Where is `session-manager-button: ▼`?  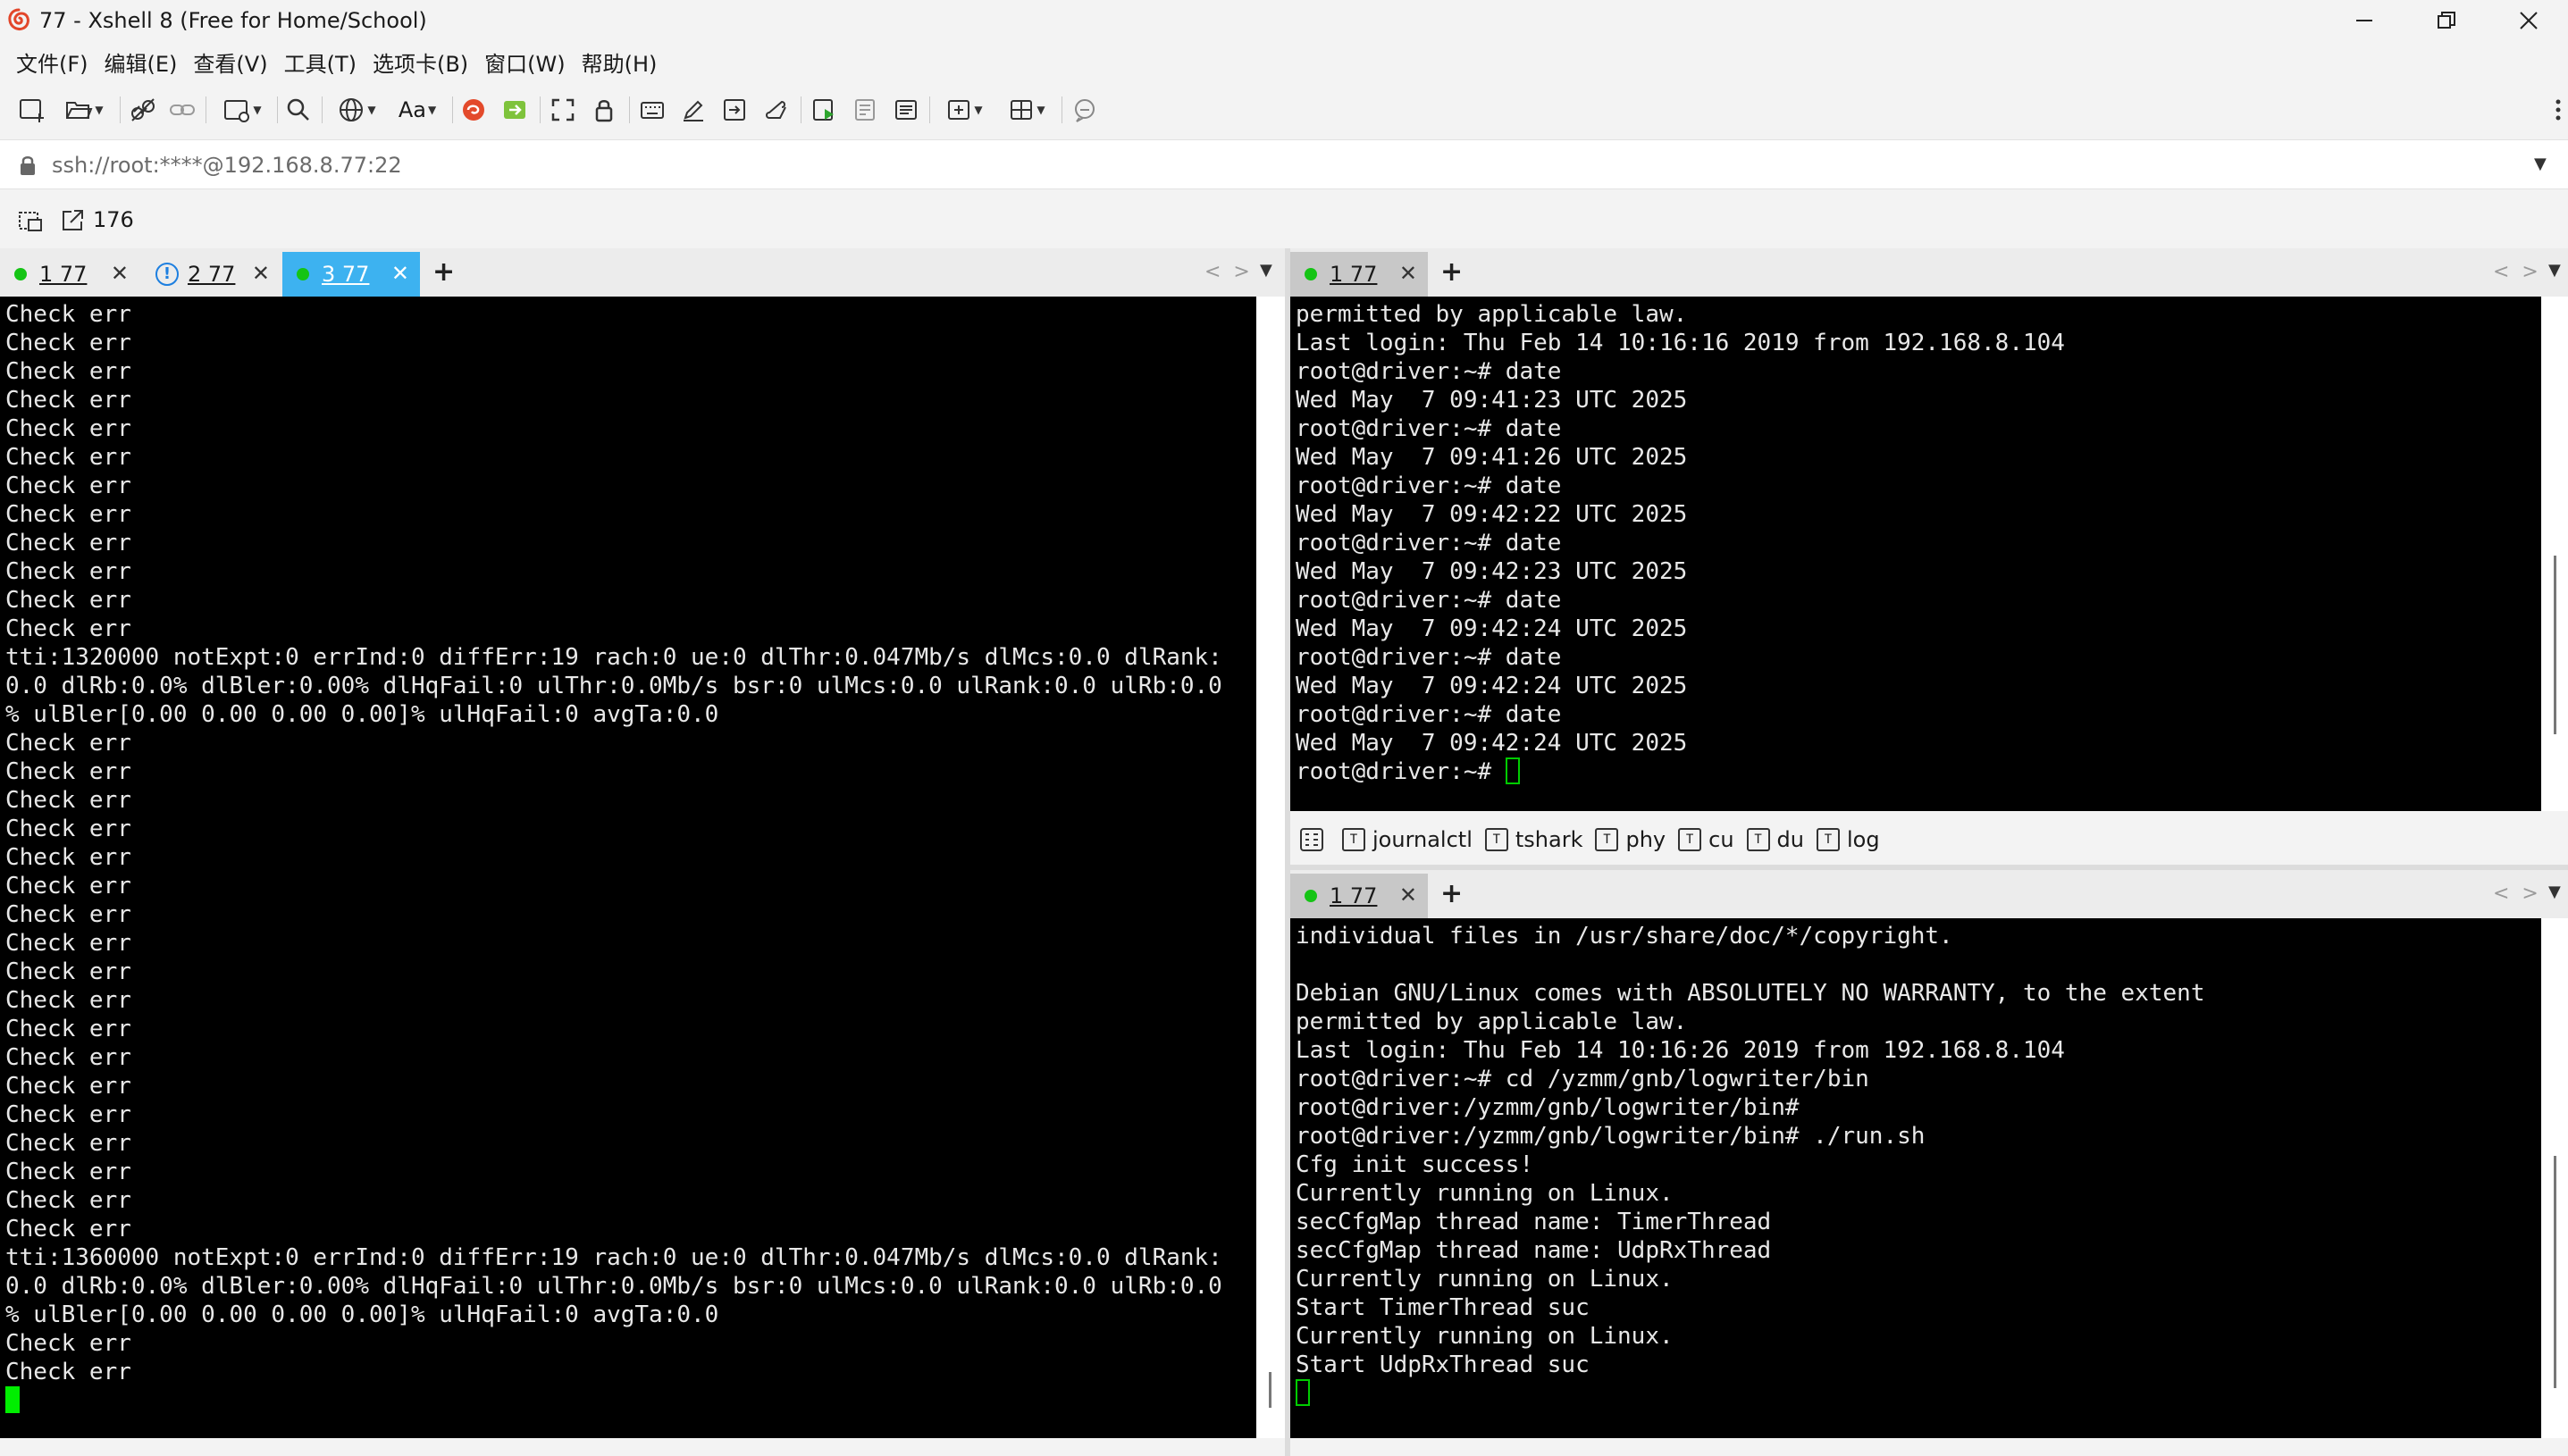
session-manager-button: ▼ is located at coordinates (242, 110).